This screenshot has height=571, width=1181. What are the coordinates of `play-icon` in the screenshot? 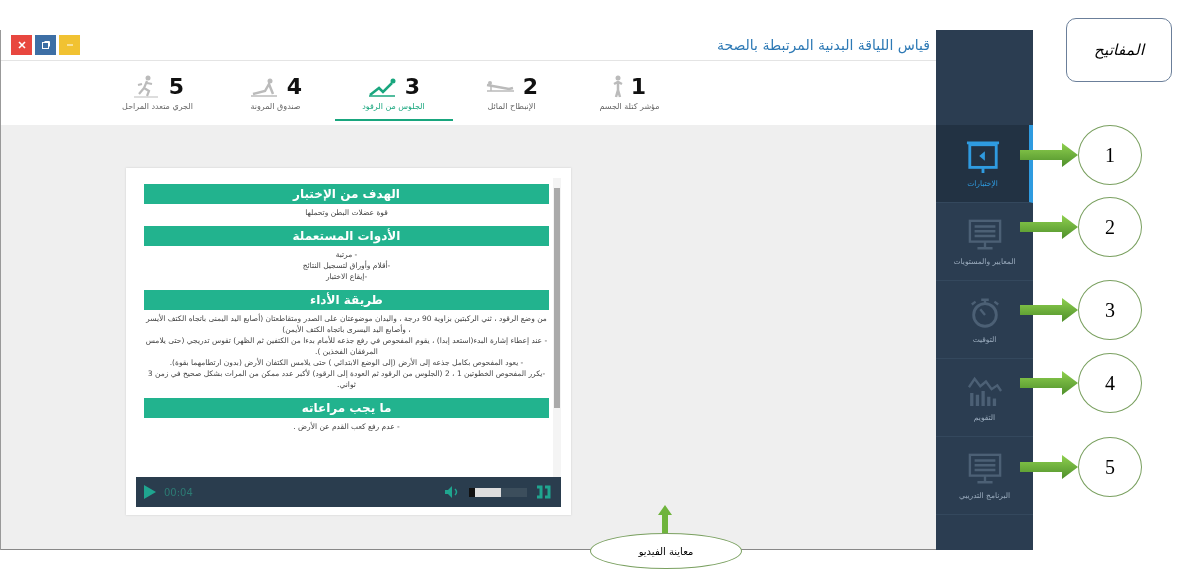 It's located at (150, 492).